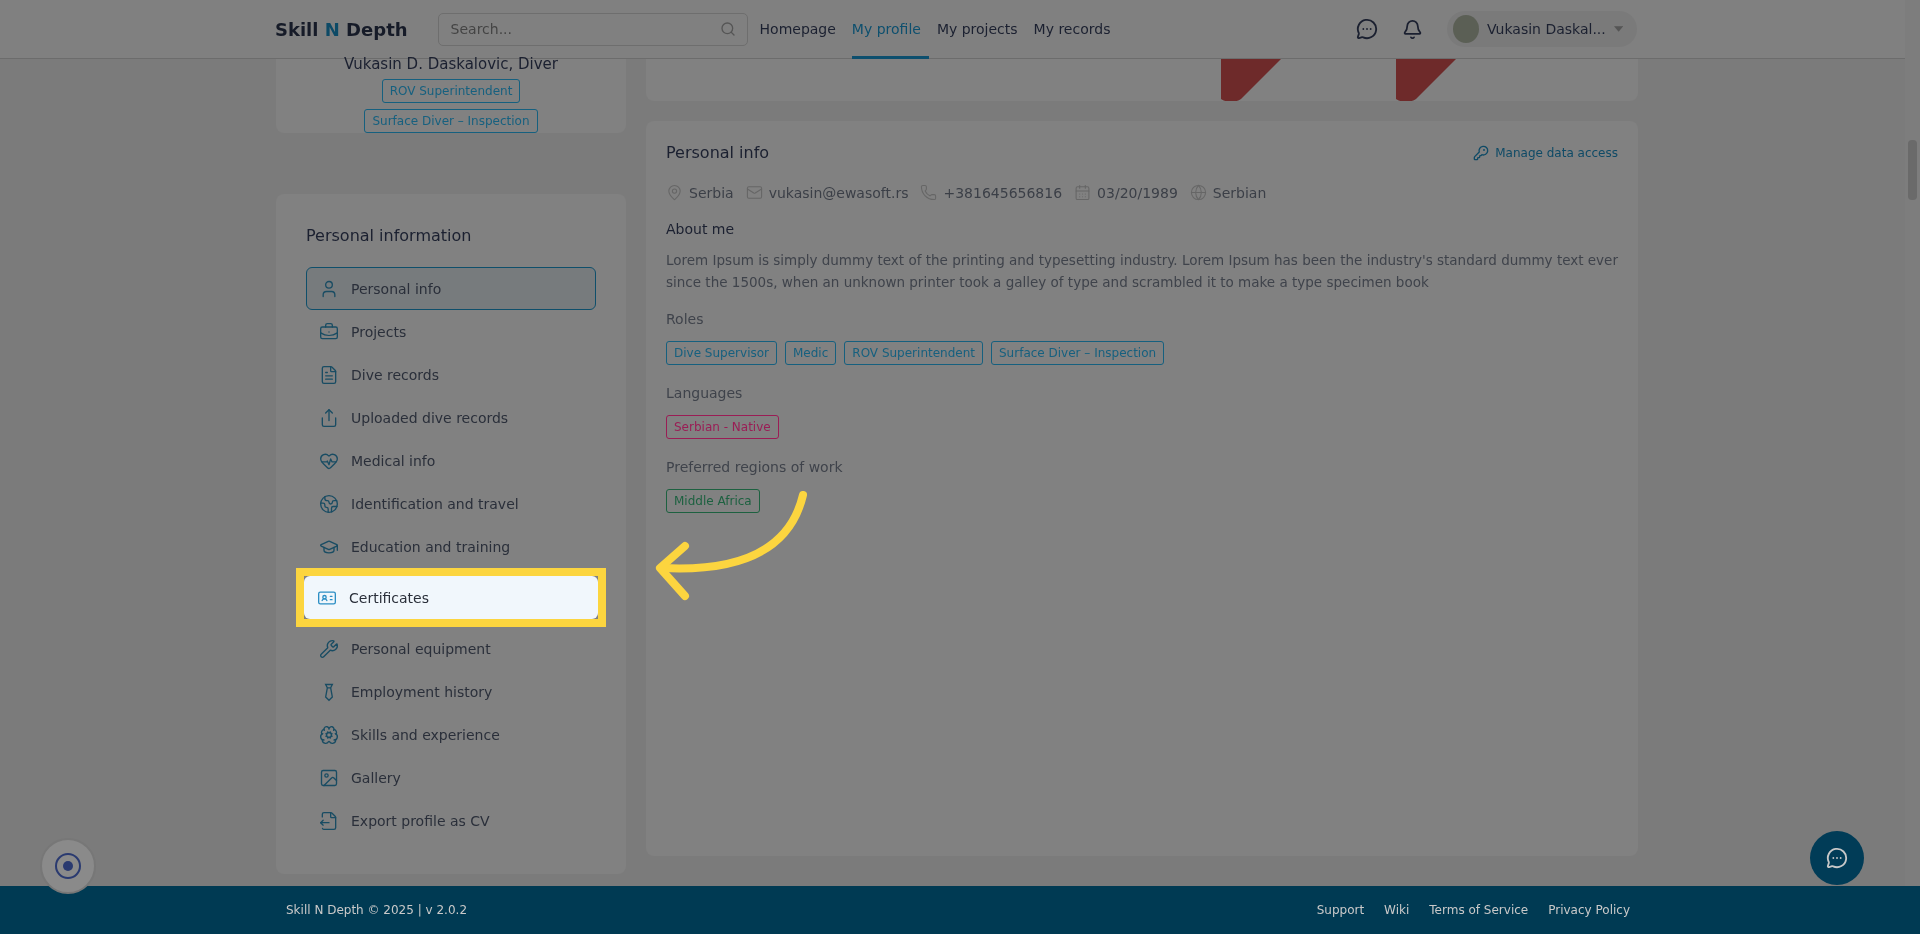  I want to click on sidebar-item: Export profile as CV, so click(451, 820).